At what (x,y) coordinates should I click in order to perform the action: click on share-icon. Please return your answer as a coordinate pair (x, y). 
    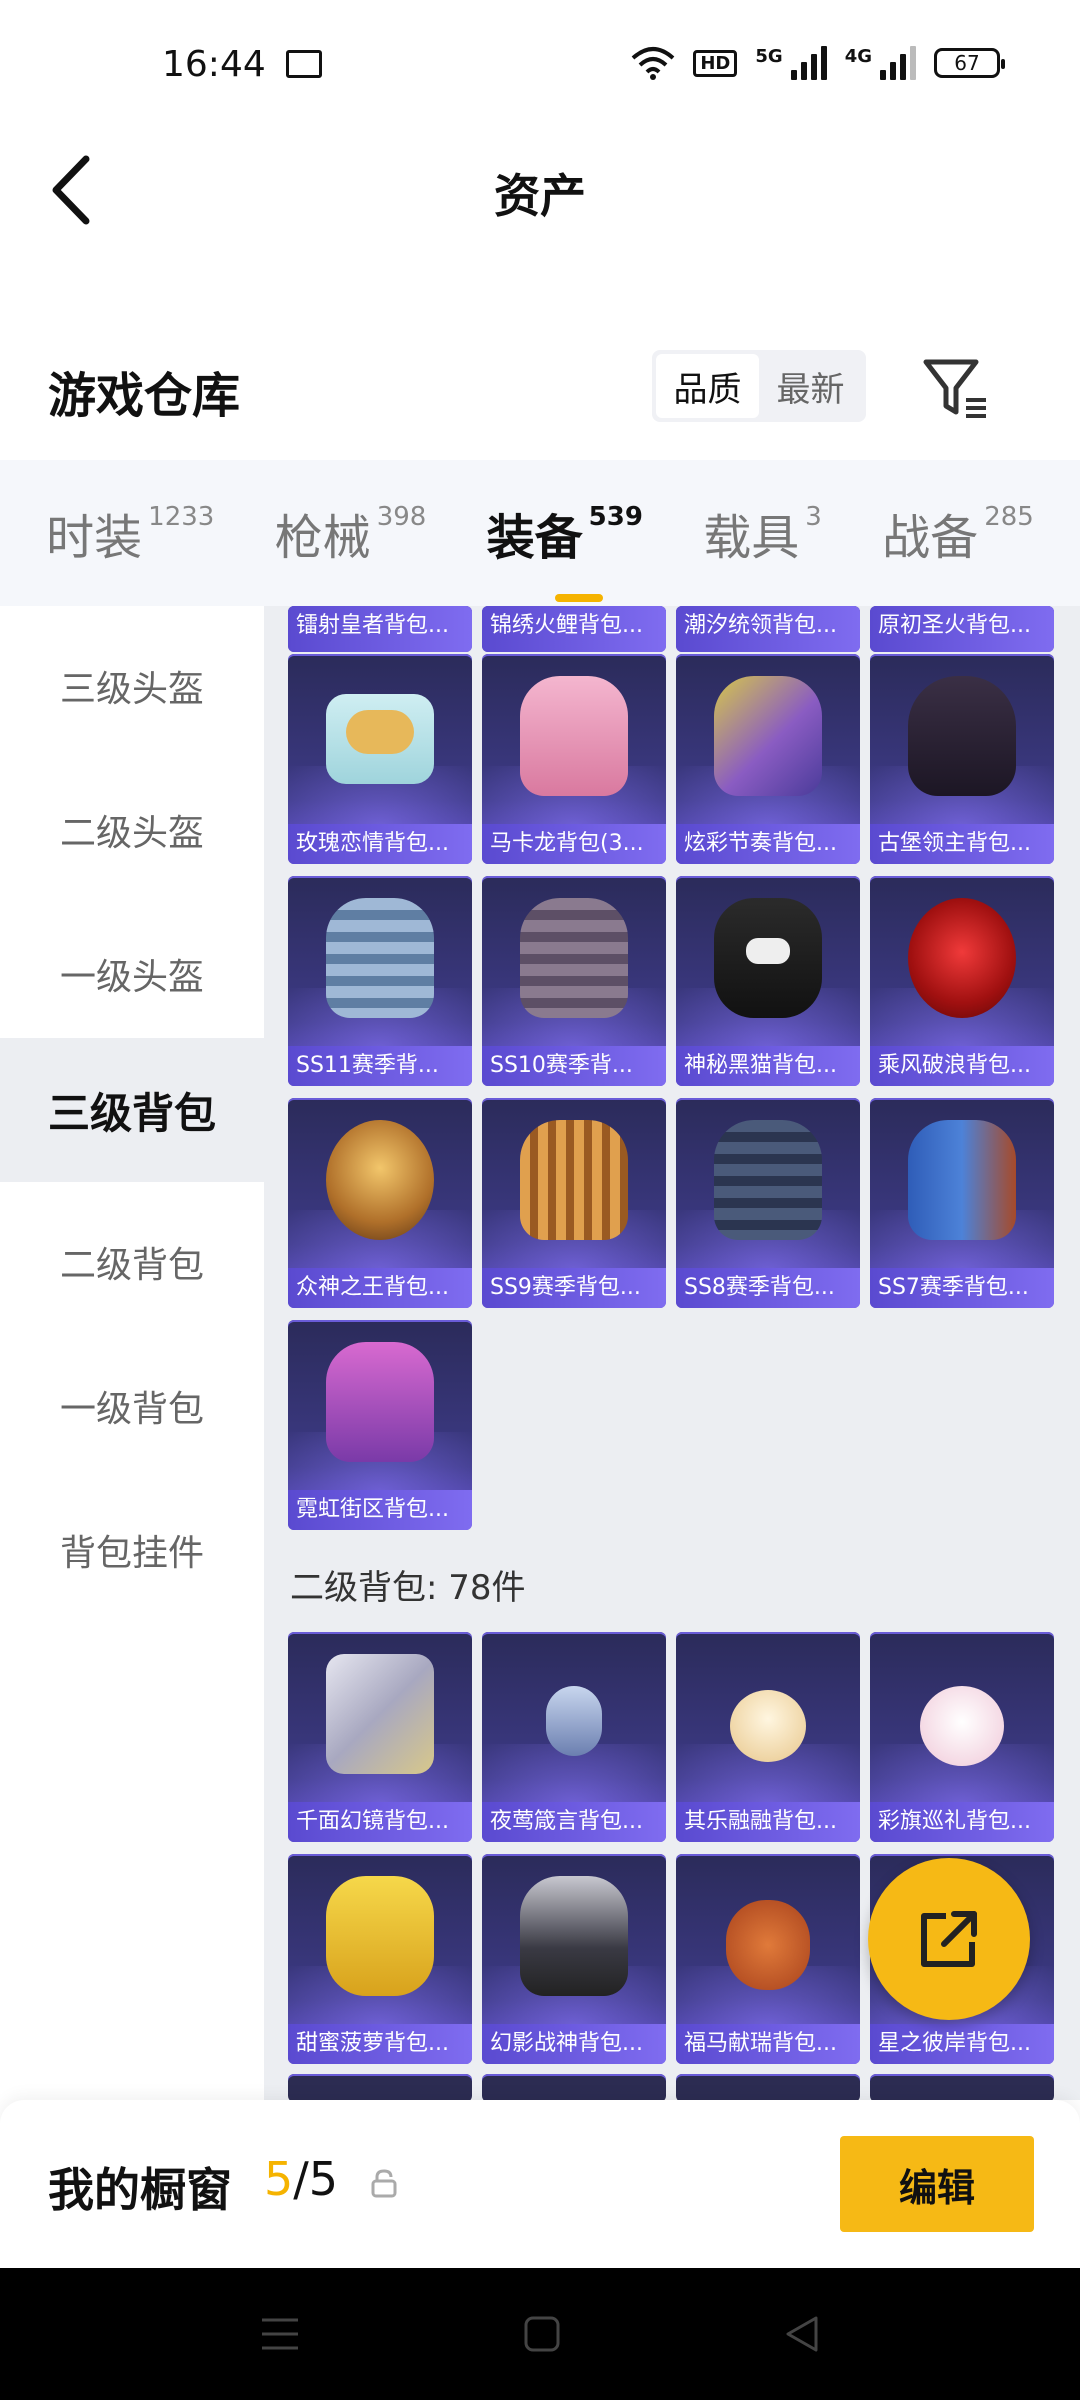
    Looking at the image, I should click on (949, 1939).